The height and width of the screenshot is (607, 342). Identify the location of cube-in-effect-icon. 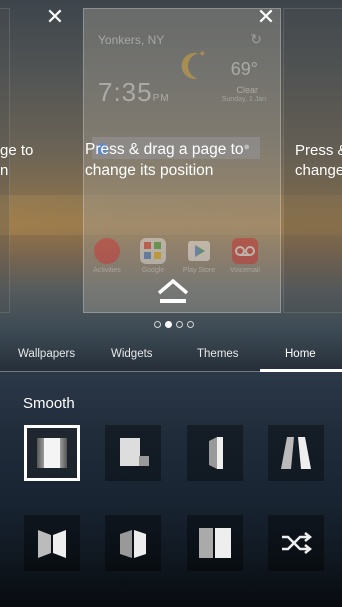
(52, 544).